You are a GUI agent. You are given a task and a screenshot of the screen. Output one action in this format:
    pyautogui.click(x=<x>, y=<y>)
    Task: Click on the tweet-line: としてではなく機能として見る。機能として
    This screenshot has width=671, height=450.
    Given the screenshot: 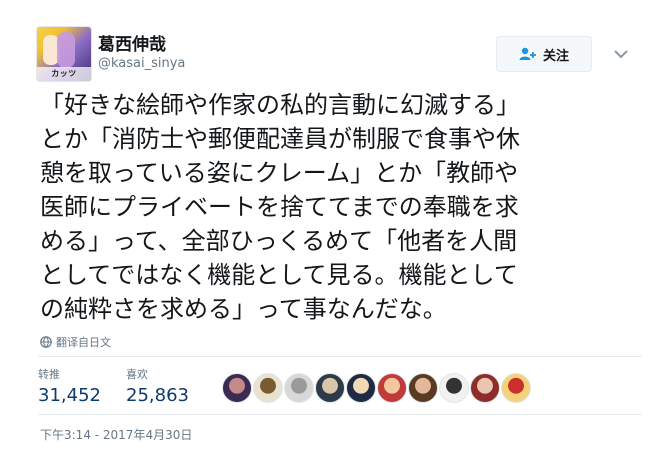 What is the action you would take?
    pyautogui.click(x=279, y=275)
    